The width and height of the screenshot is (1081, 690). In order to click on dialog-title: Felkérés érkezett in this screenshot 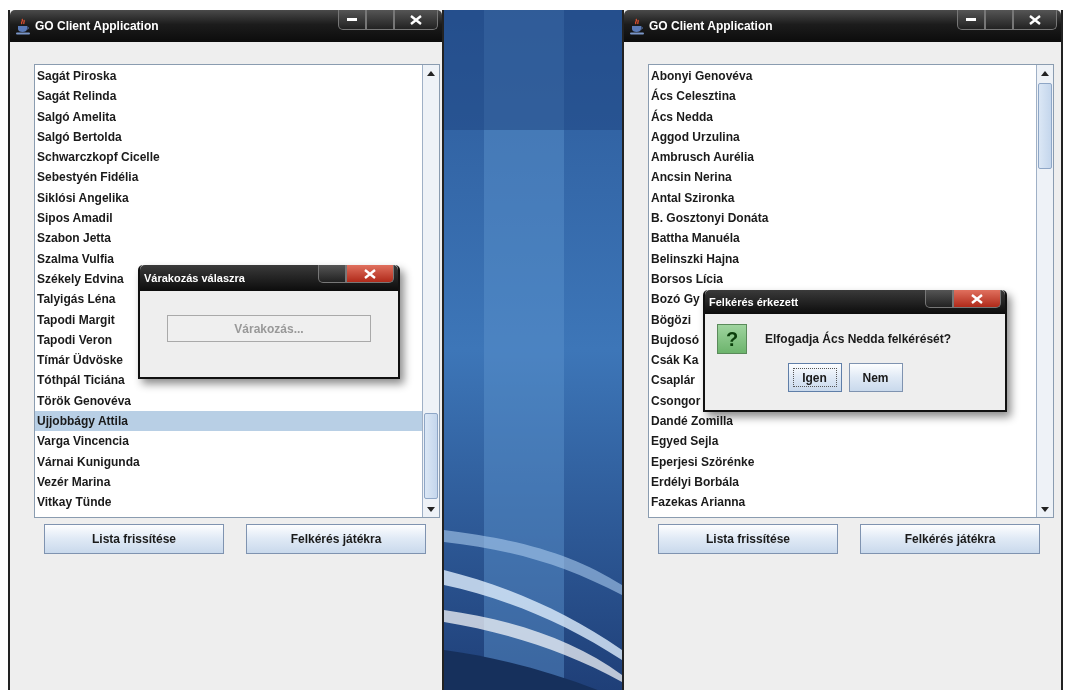, I will do `click(754, 302)`.